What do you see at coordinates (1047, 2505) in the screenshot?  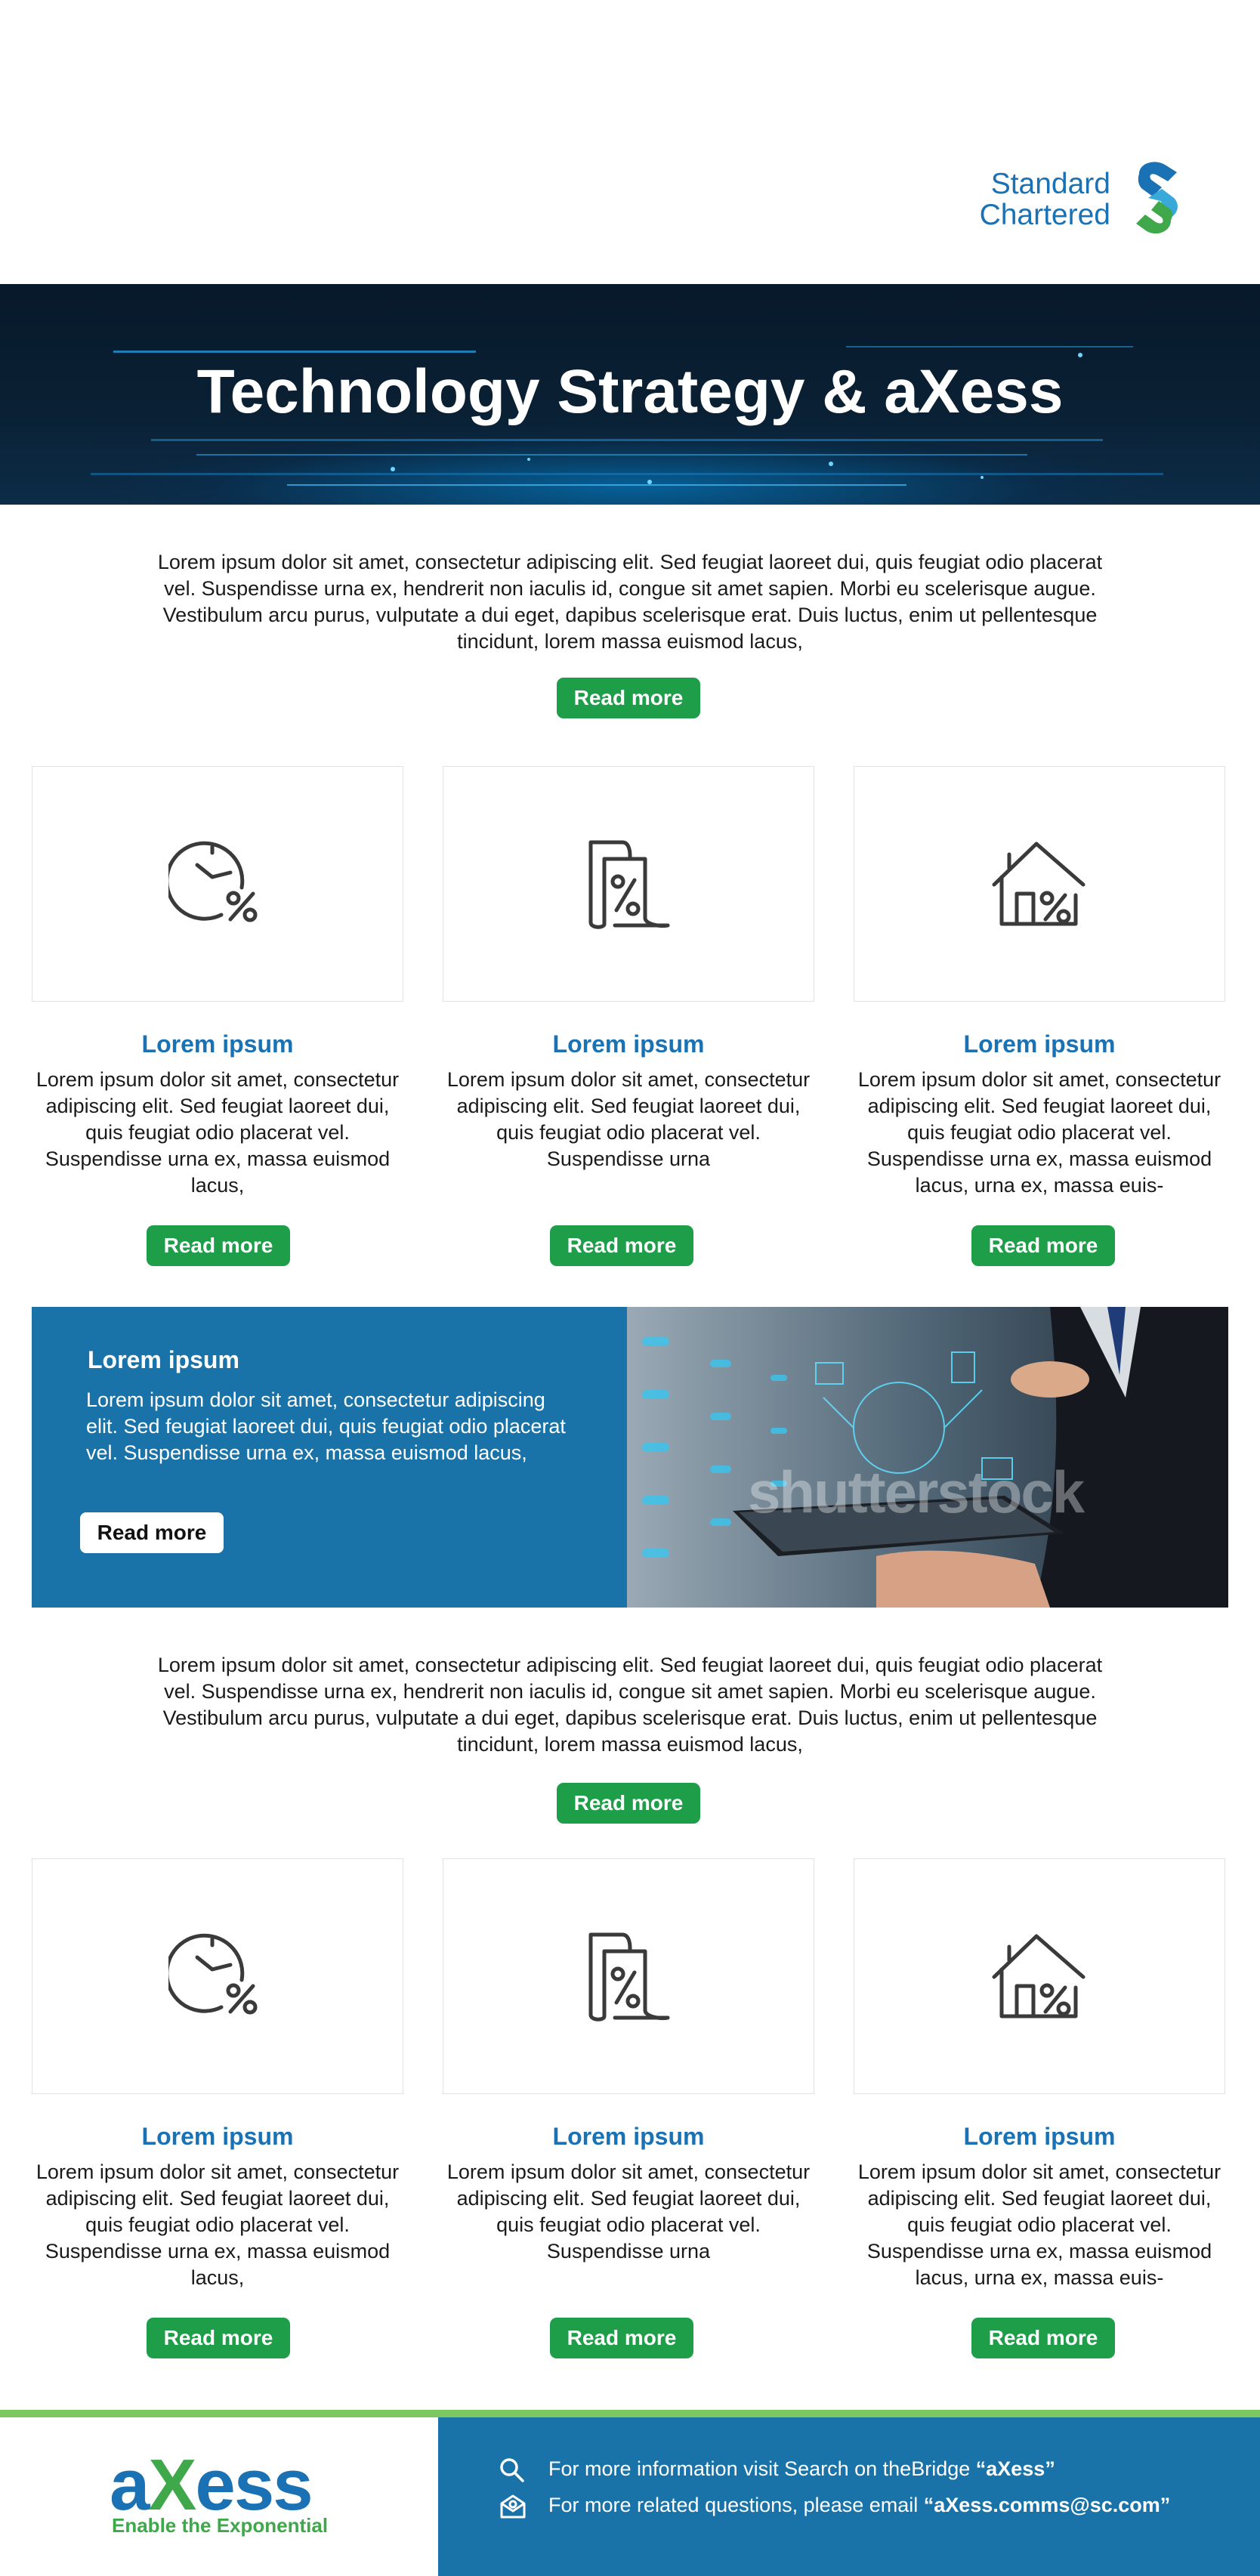 I see `footer-email-link: “aXess.comms@sc.com”` at bounding box center [1047, 2505].